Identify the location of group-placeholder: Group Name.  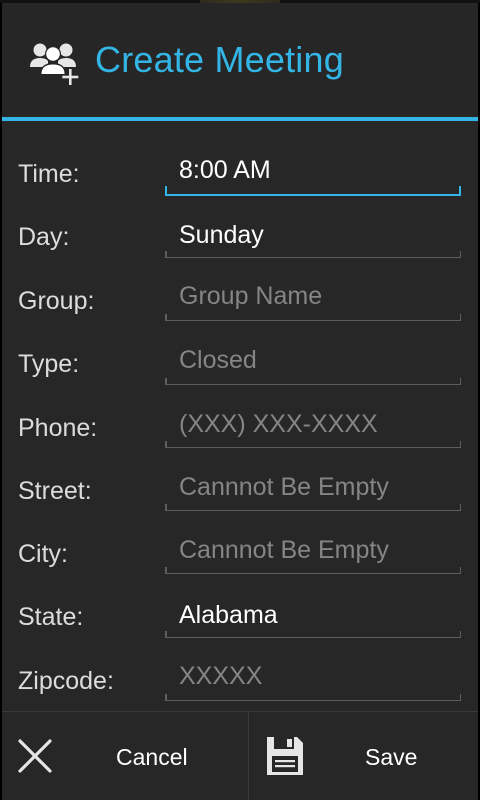
(251, 296).